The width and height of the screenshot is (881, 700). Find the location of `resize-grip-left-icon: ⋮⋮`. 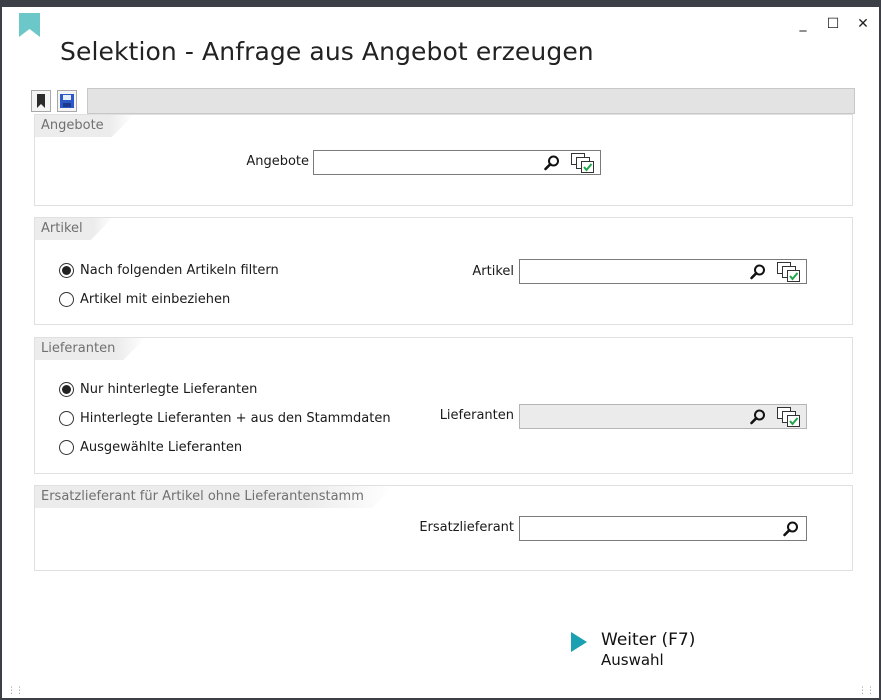

resize-grip-left-icon: ⋮⋮ is located at coordinates (15, 691).